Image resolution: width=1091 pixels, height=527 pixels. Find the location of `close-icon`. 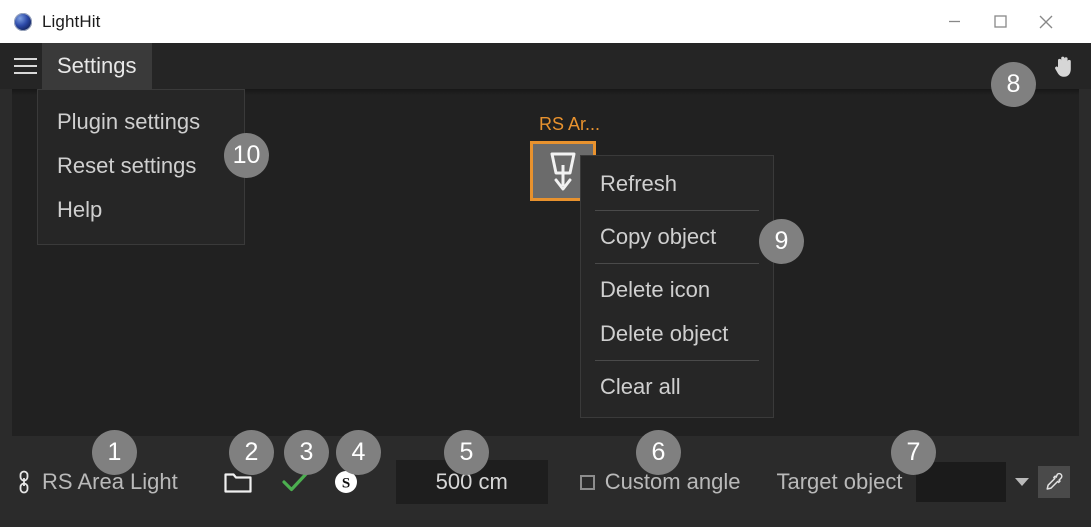

close-icon is located at coordinates (1046, 21).